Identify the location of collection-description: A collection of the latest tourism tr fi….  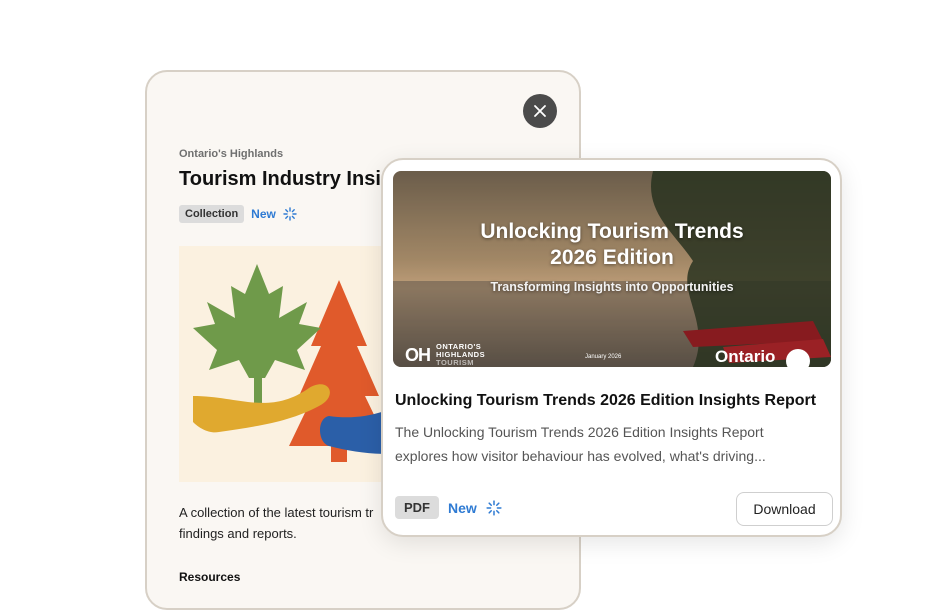
(276, 523).